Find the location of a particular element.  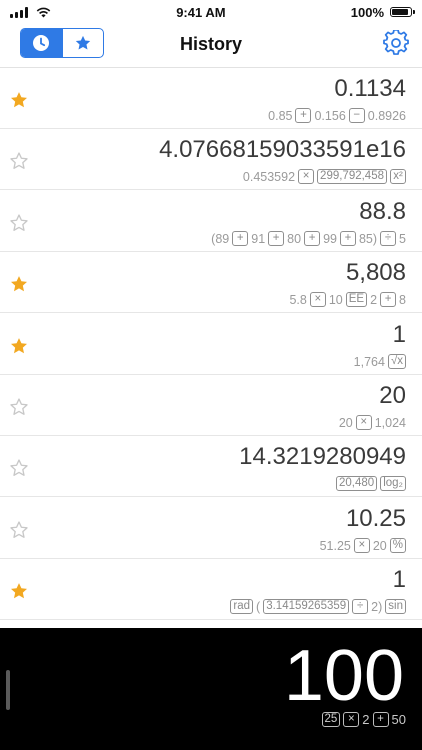

battery-fill is located at coordinates (400, 12).